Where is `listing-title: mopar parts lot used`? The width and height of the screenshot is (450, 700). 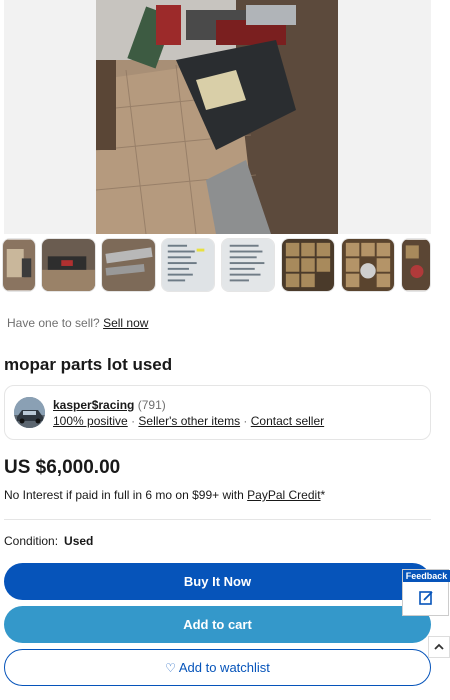
listing-title: mopar parts lot used is located at coordinates (88, 364).